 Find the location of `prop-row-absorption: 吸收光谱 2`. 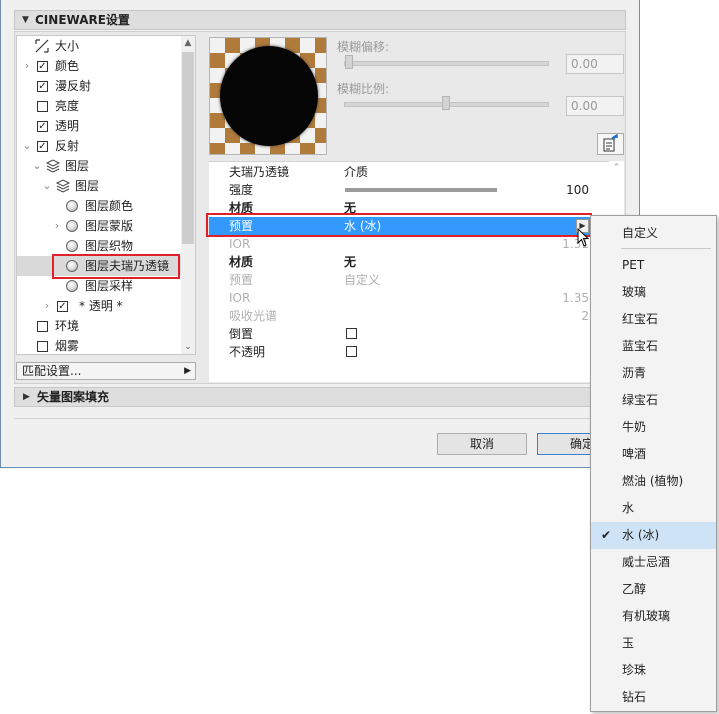

prop-row-absorption: 吸收光谱 2 is located at coordinates (409, 316).